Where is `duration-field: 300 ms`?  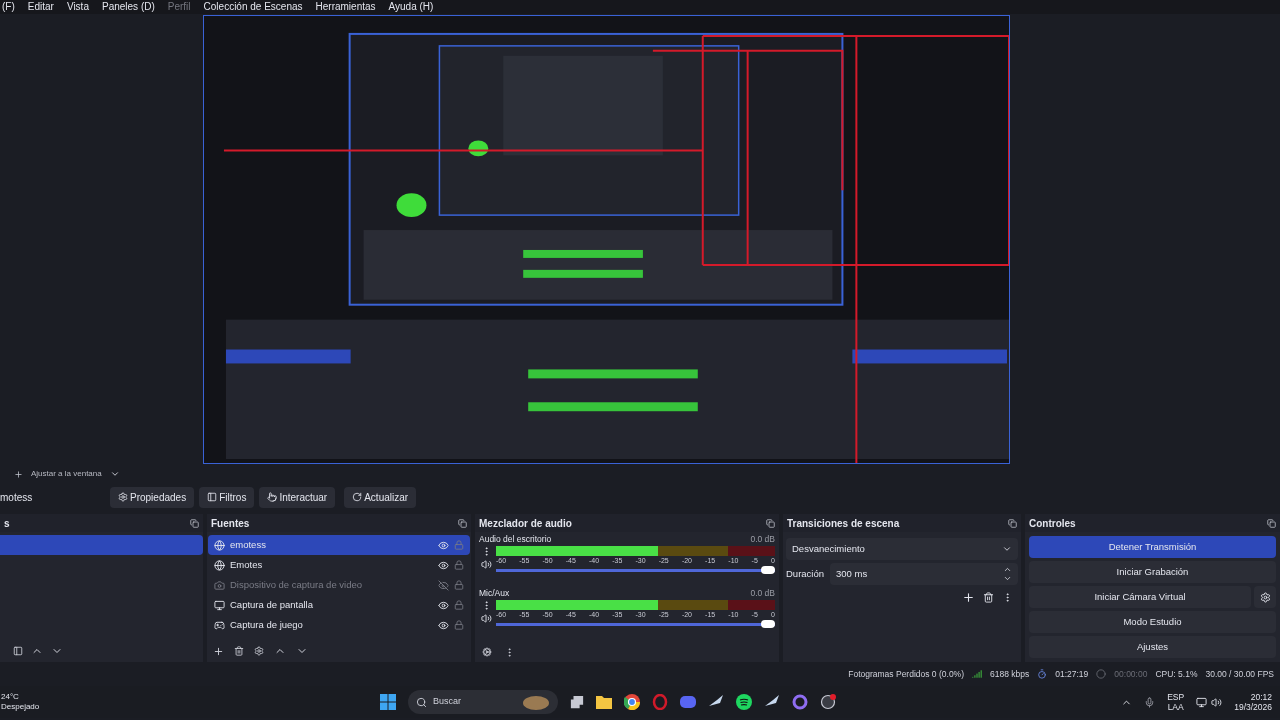 duration-field: 300 ms is located at coordinates (924, 574).